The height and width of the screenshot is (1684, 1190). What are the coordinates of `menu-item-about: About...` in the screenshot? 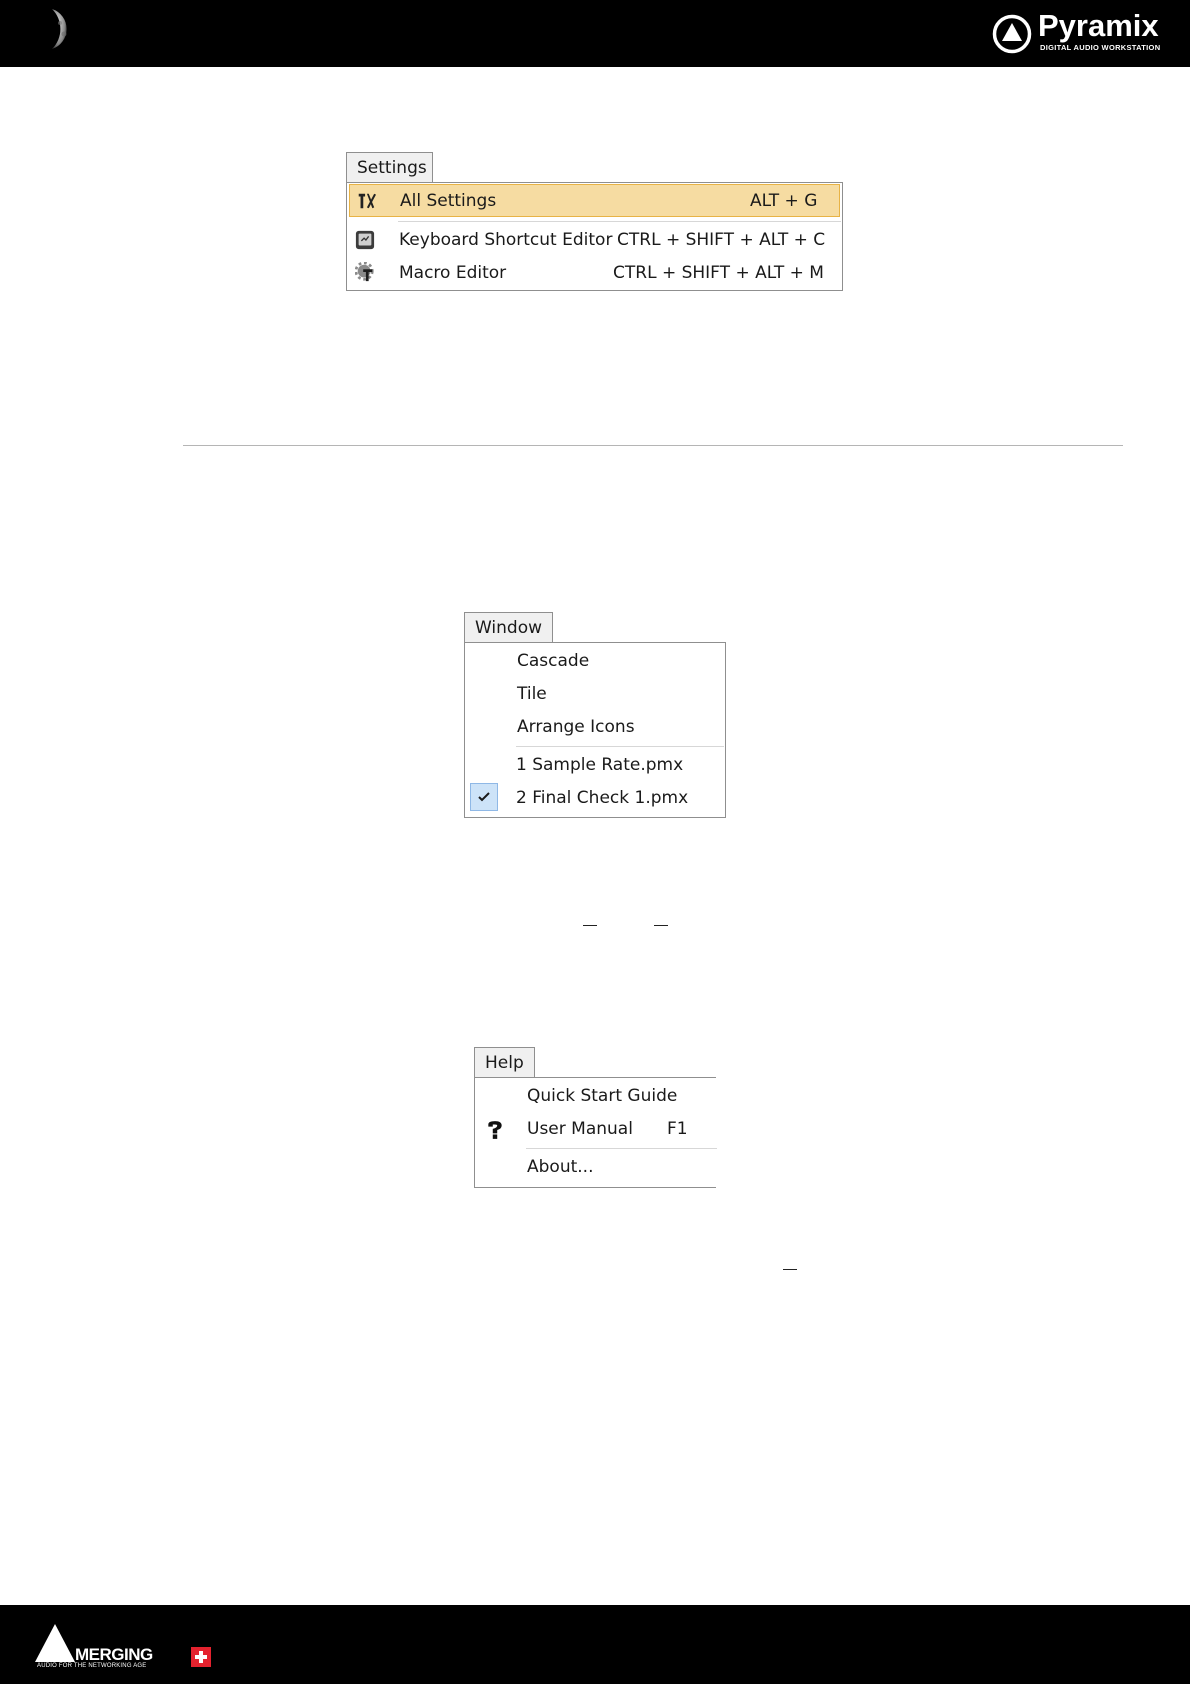 It's located at (595, 1166).